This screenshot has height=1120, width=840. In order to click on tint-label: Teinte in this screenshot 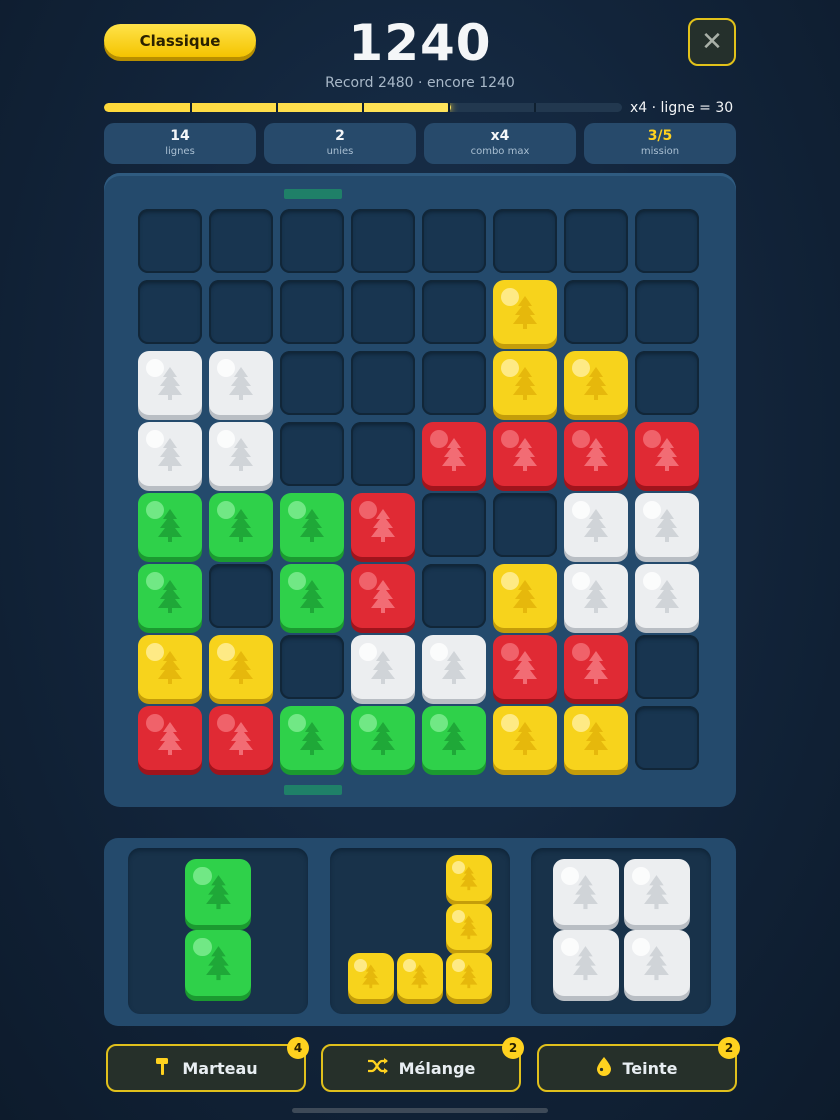, I will do `click(650, 1068)`.